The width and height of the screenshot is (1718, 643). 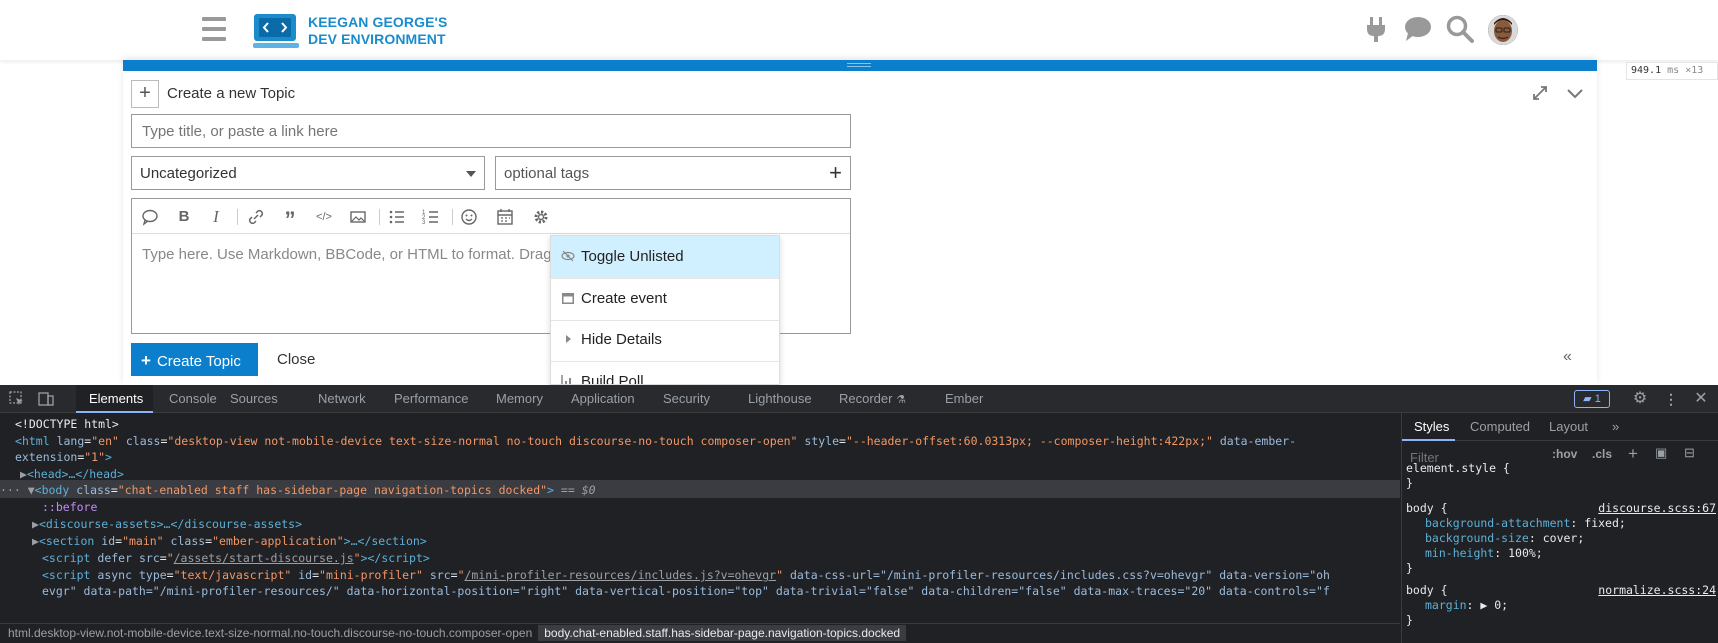 What do you see at coordinates (1564, 454) in the screenshot?
I see `hov-toggle: :hov` at bounding box center [1564, 454].